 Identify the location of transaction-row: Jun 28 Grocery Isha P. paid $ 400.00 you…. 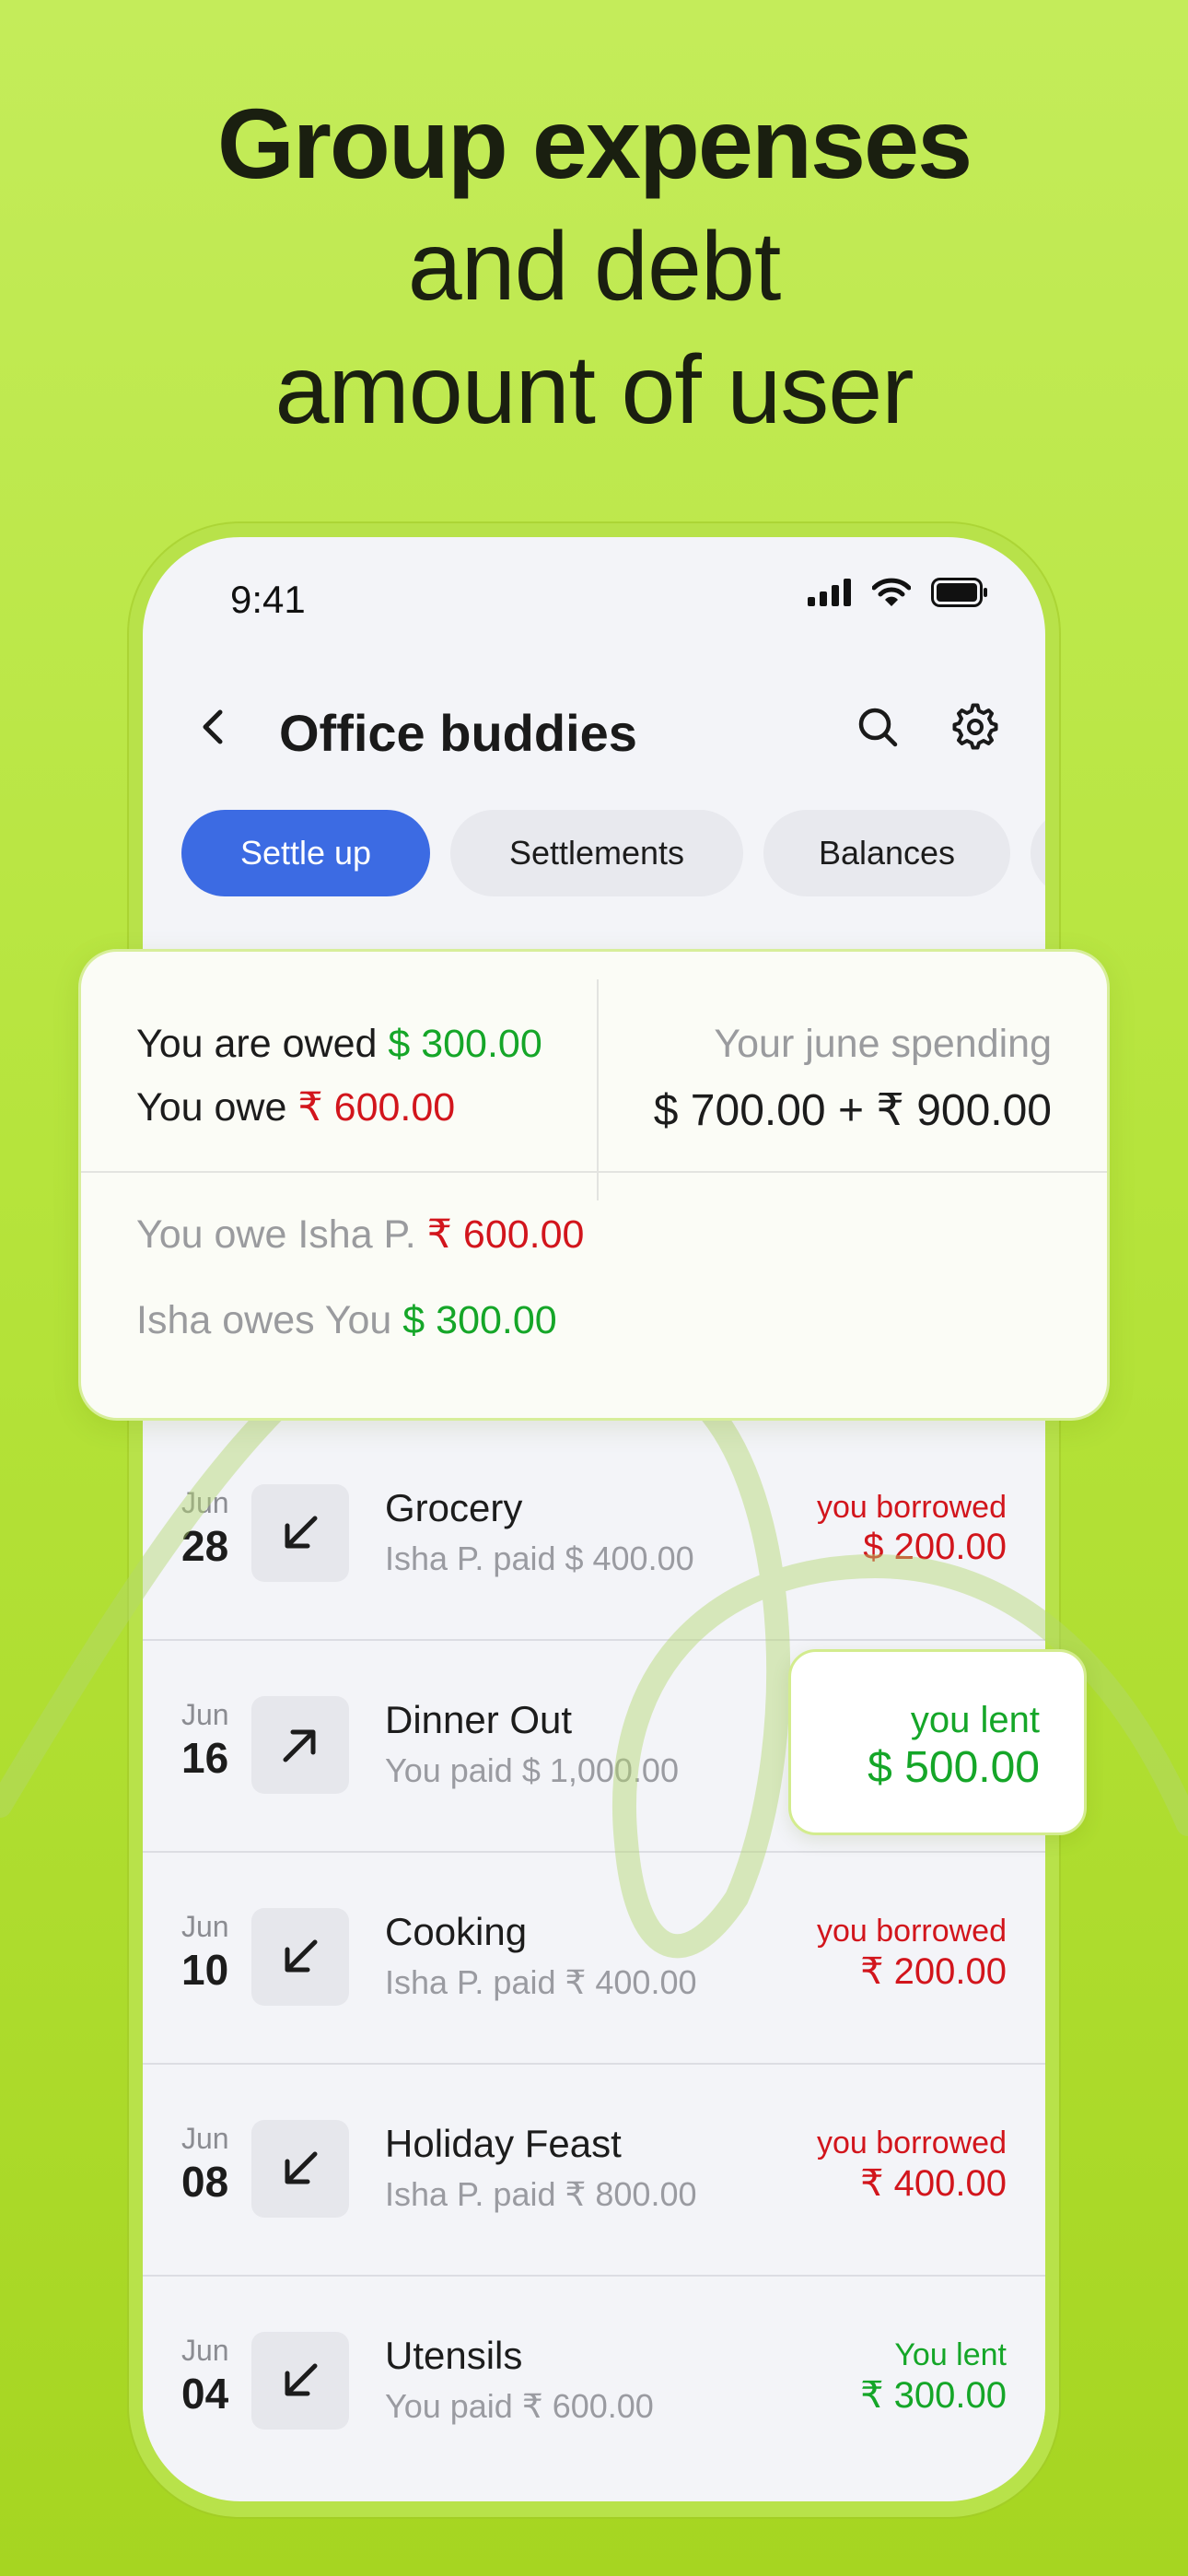
(594, 1535).